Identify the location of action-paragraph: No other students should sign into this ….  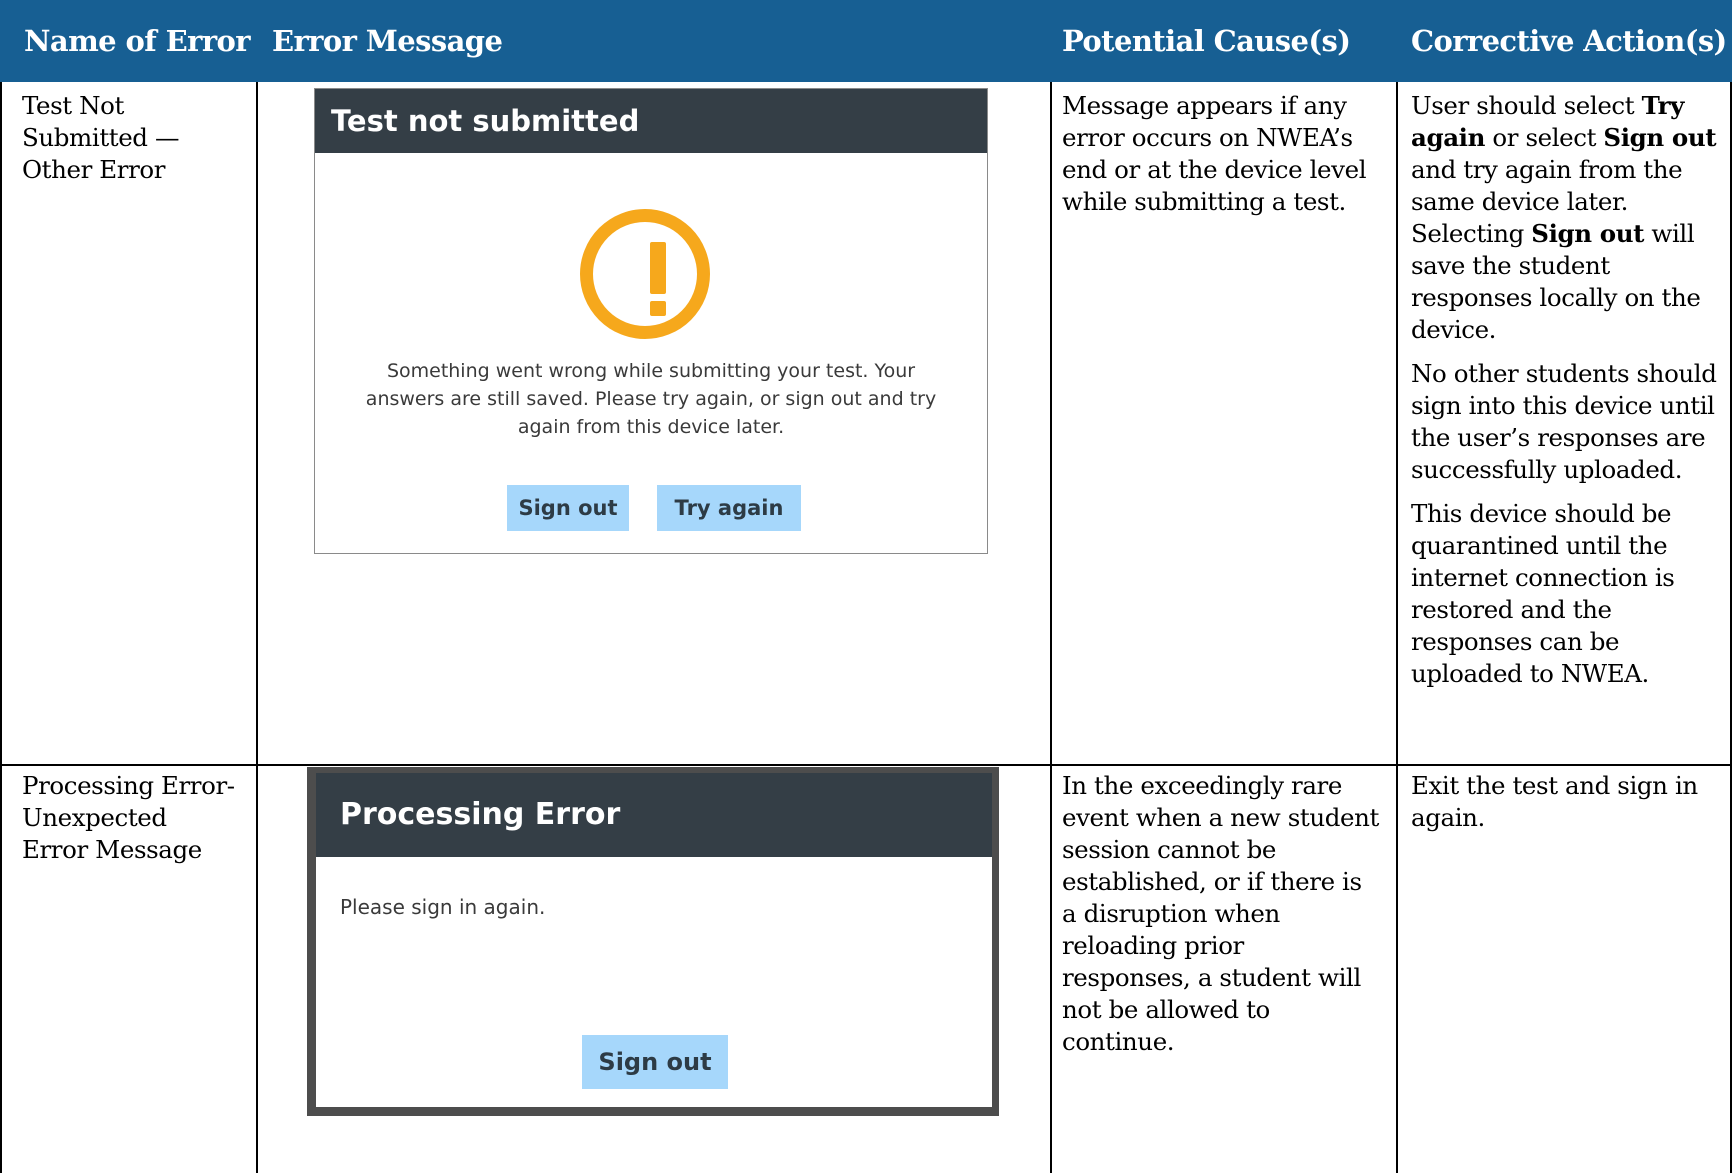
(1564, 421).